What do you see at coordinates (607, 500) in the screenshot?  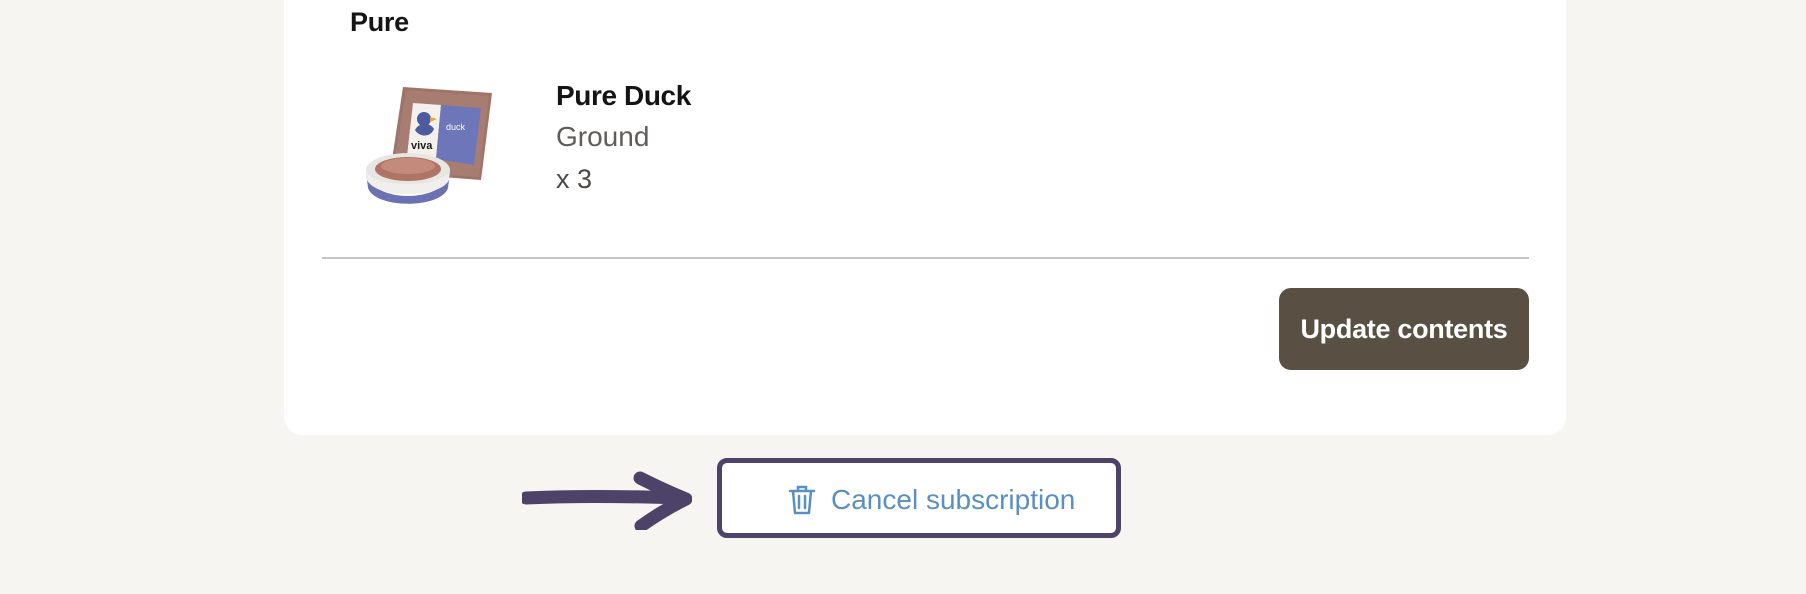 I see `arrow-right-icon` at bounding box center [607, 500].